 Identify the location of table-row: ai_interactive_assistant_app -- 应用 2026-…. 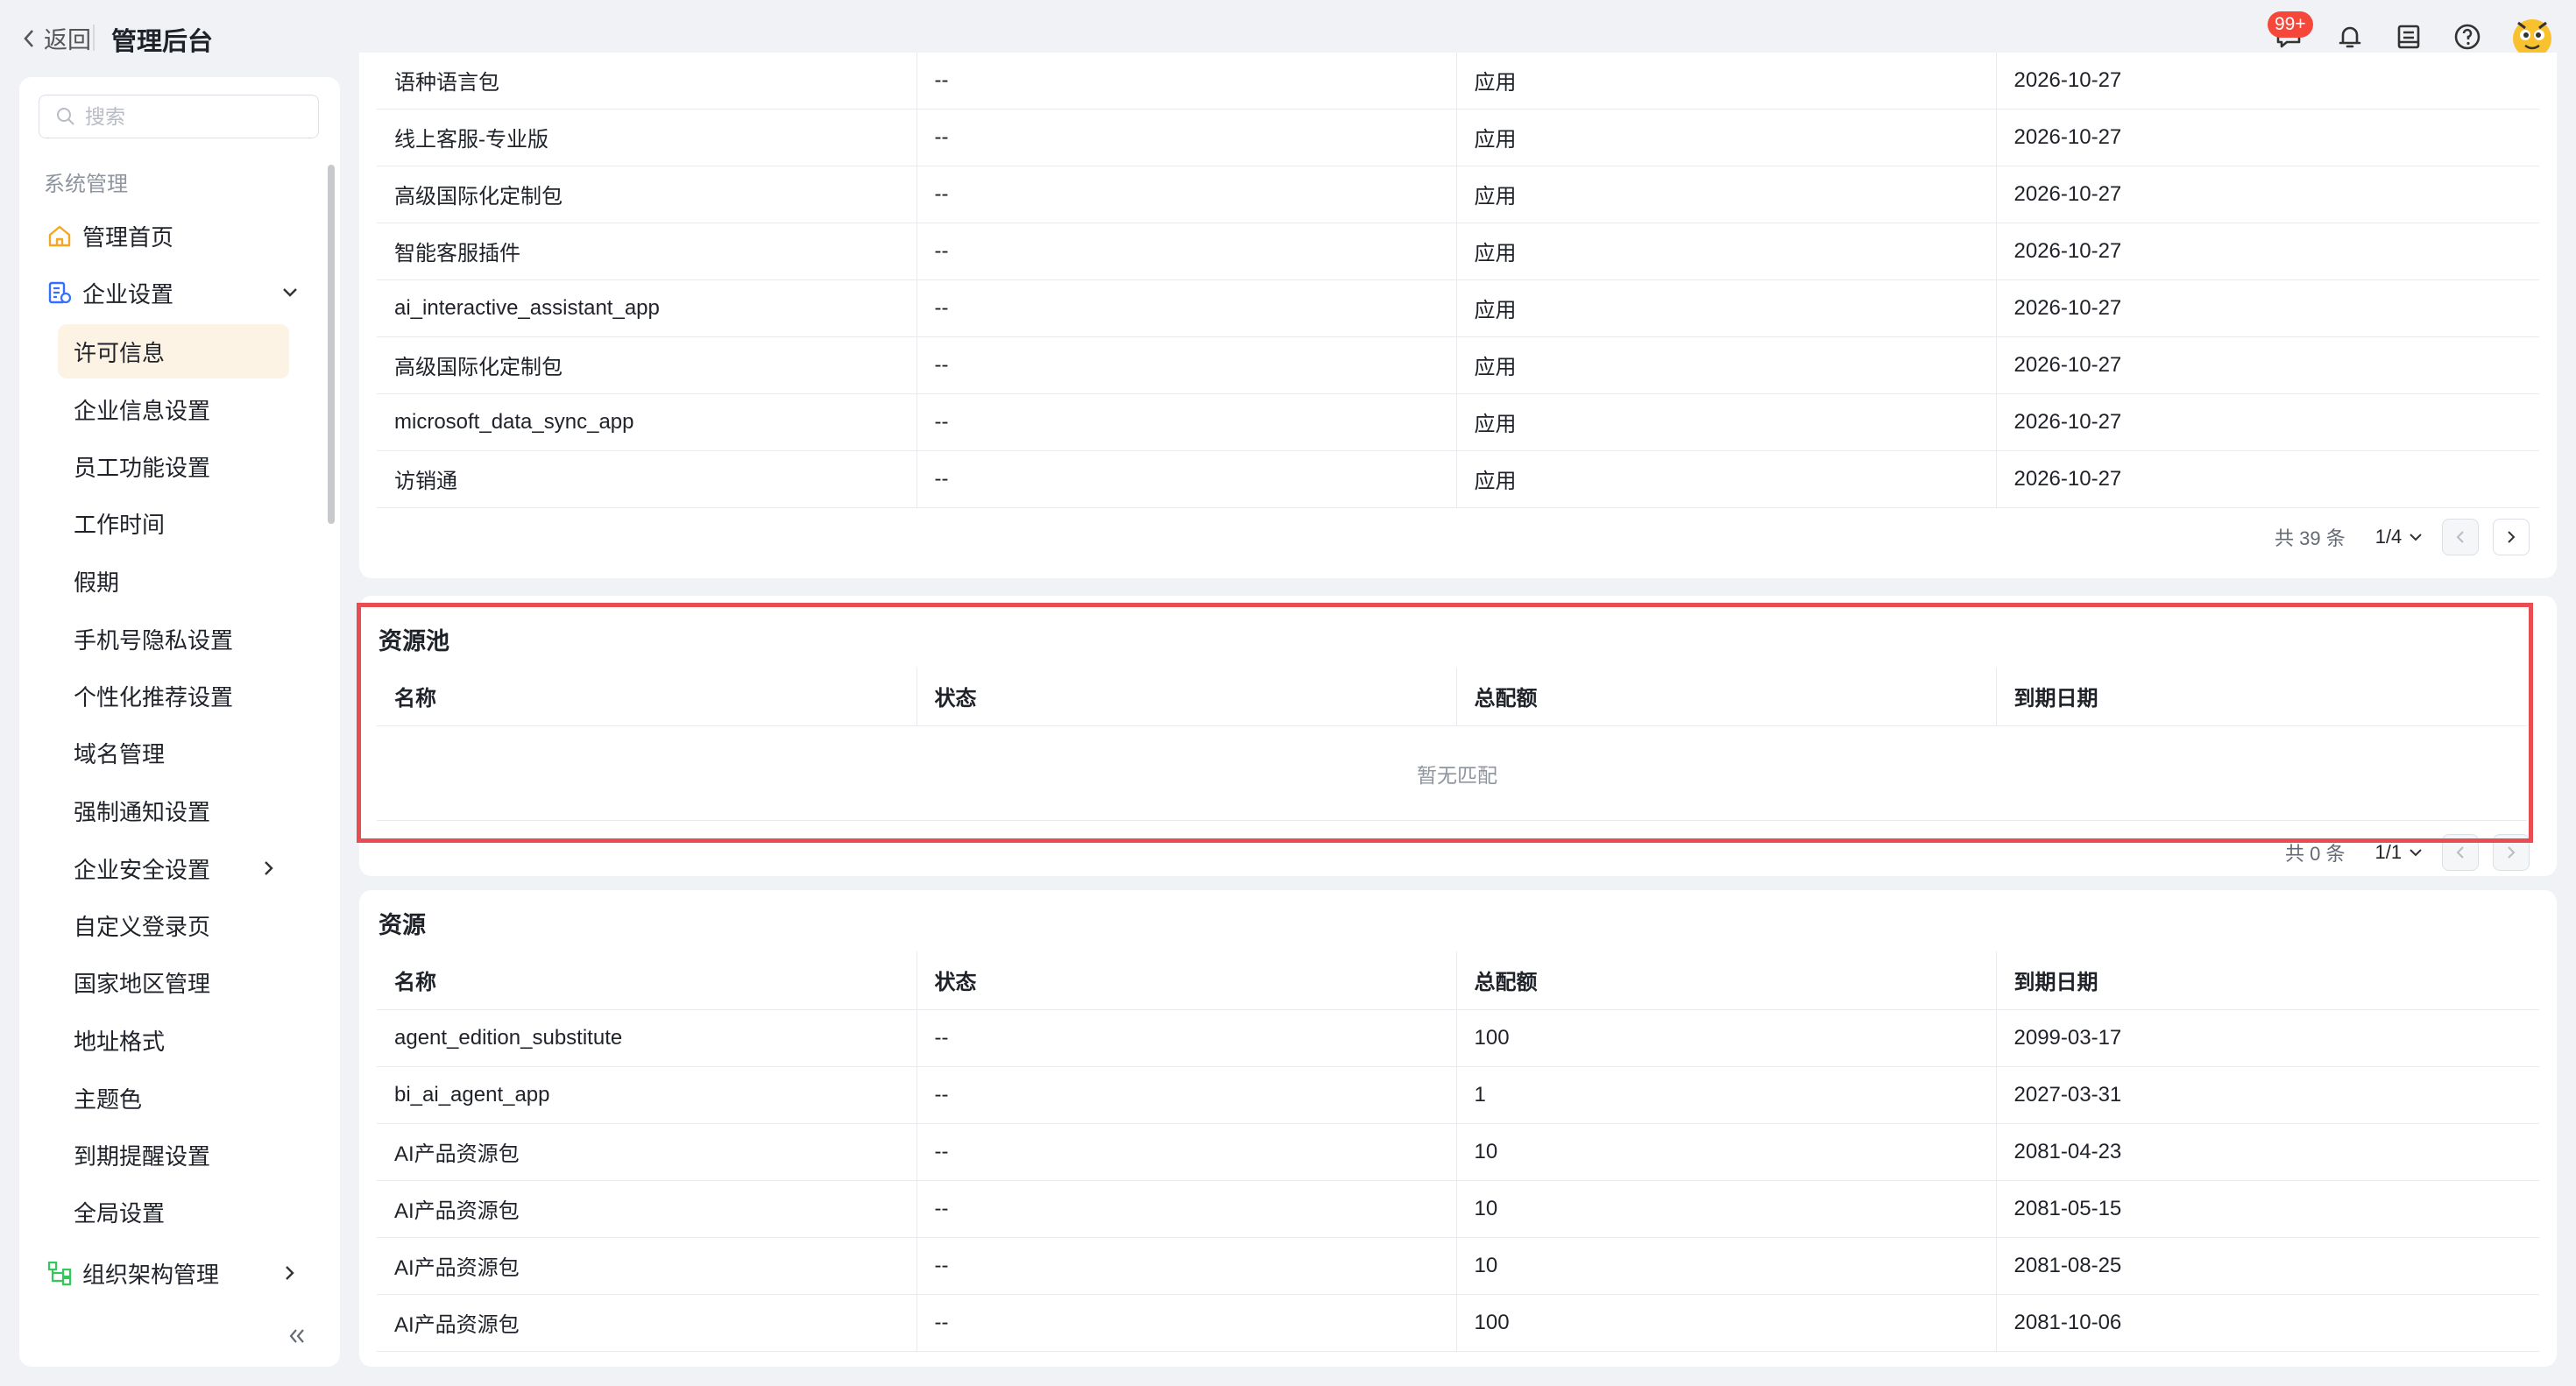
(1458, 308).